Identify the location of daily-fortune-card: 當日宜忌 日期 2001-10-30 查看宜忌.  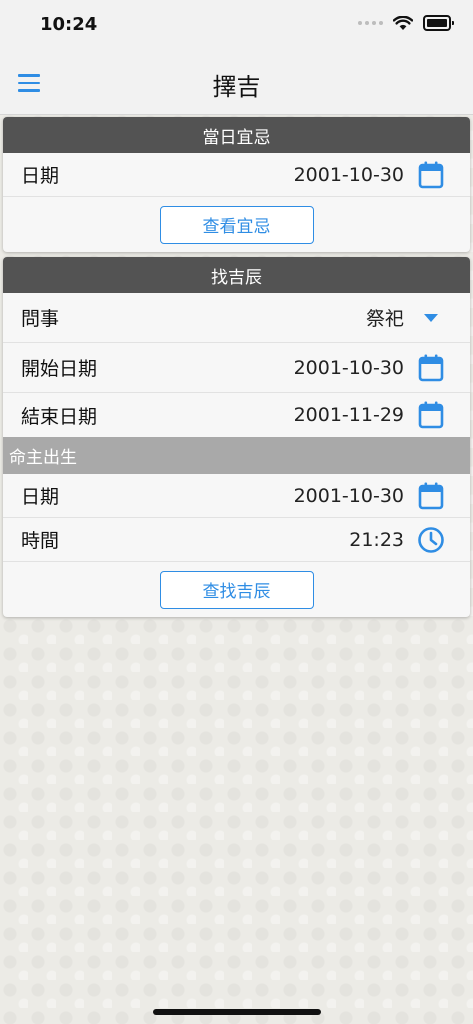
(236, 184).